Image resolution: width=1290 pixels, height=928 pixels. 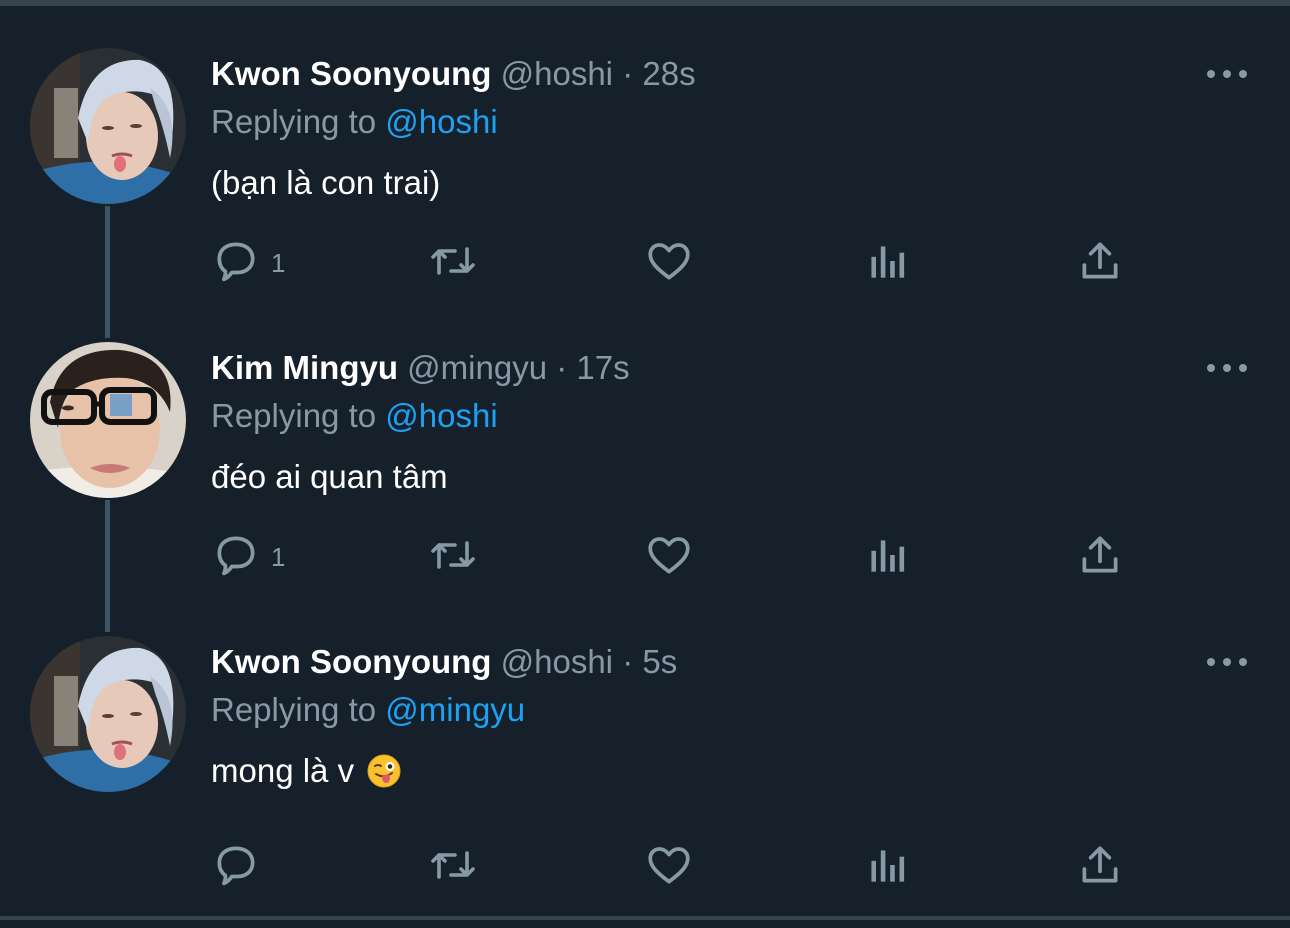 I want to click on tweet-header: Kim Mingyu @mingyu · 17s, so click(x=420, y=368).